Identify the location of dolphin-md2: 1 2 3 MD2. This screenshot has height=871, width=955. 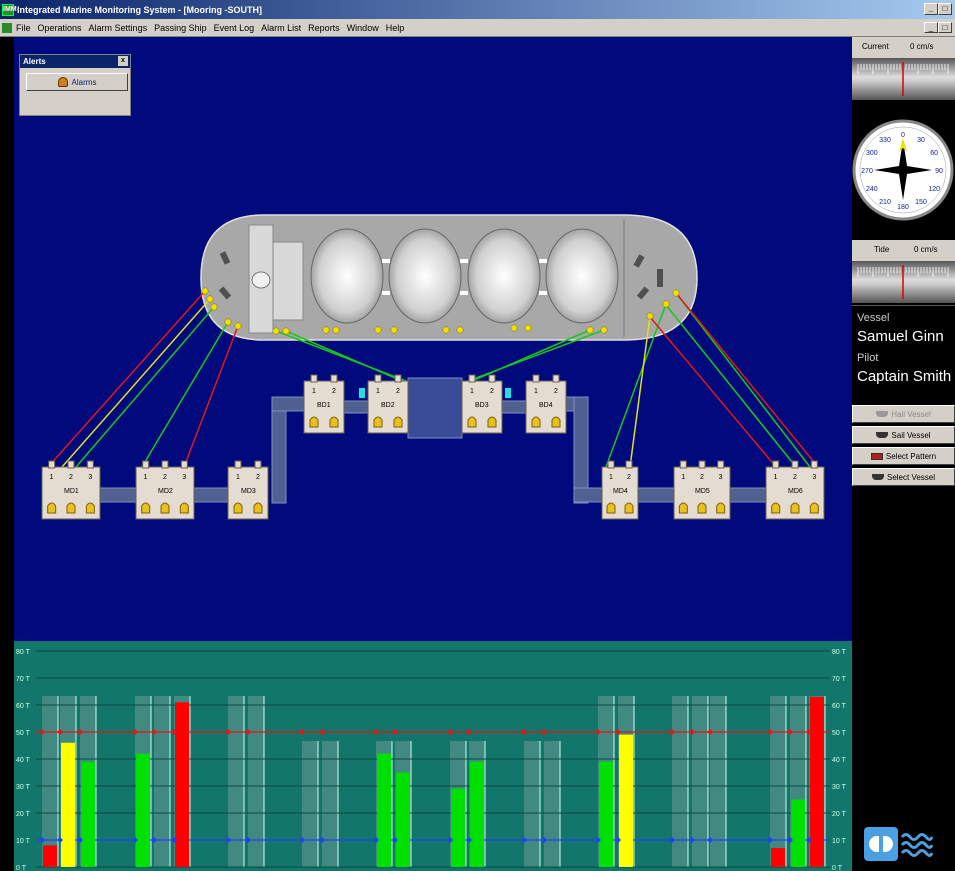
(165, 490).